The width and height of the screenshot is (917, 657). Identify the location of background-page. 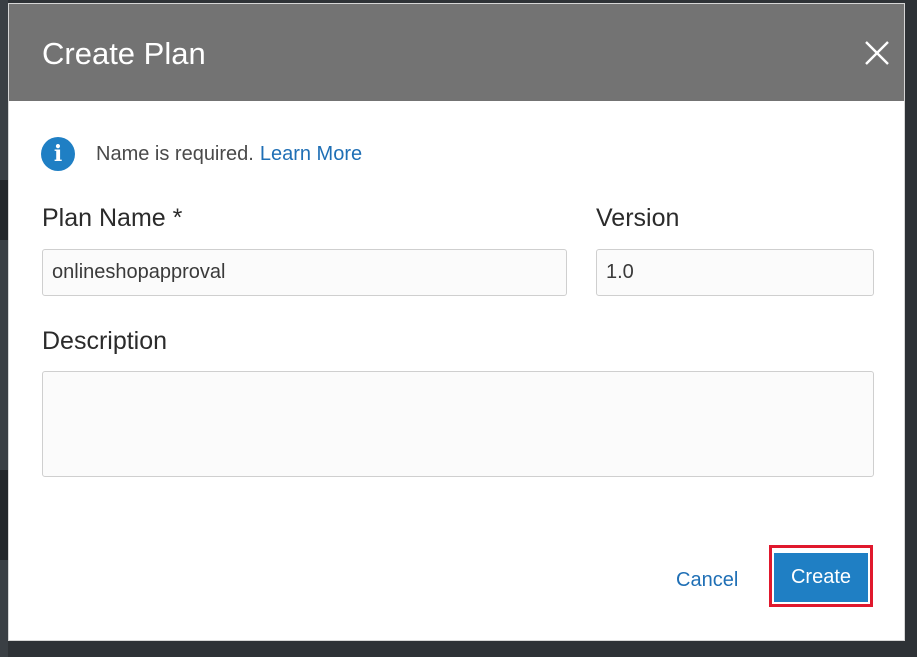
(4, 328).